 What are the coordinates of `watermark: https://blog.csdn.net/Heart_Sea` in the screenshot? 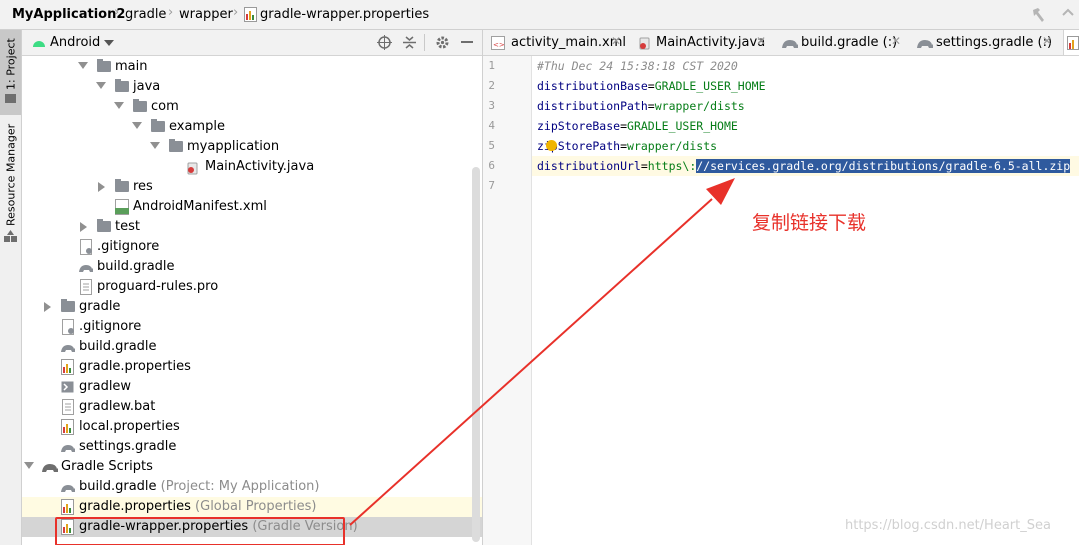 It's located at (948, 525).